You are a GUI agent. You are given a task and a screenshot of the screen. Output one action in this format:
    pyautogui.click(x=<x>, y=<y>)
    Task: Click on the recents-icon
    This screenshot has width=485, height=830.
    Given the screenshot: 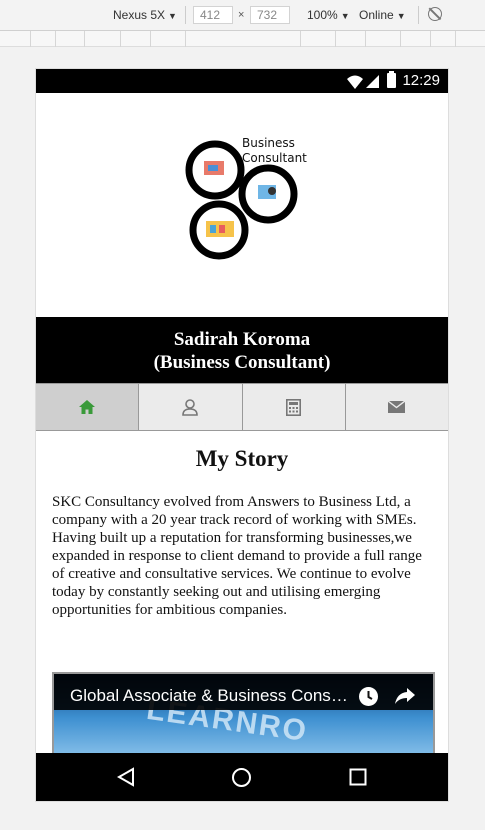 What is the action you would take?
    pyautogui.click(x=358, y=777)
    